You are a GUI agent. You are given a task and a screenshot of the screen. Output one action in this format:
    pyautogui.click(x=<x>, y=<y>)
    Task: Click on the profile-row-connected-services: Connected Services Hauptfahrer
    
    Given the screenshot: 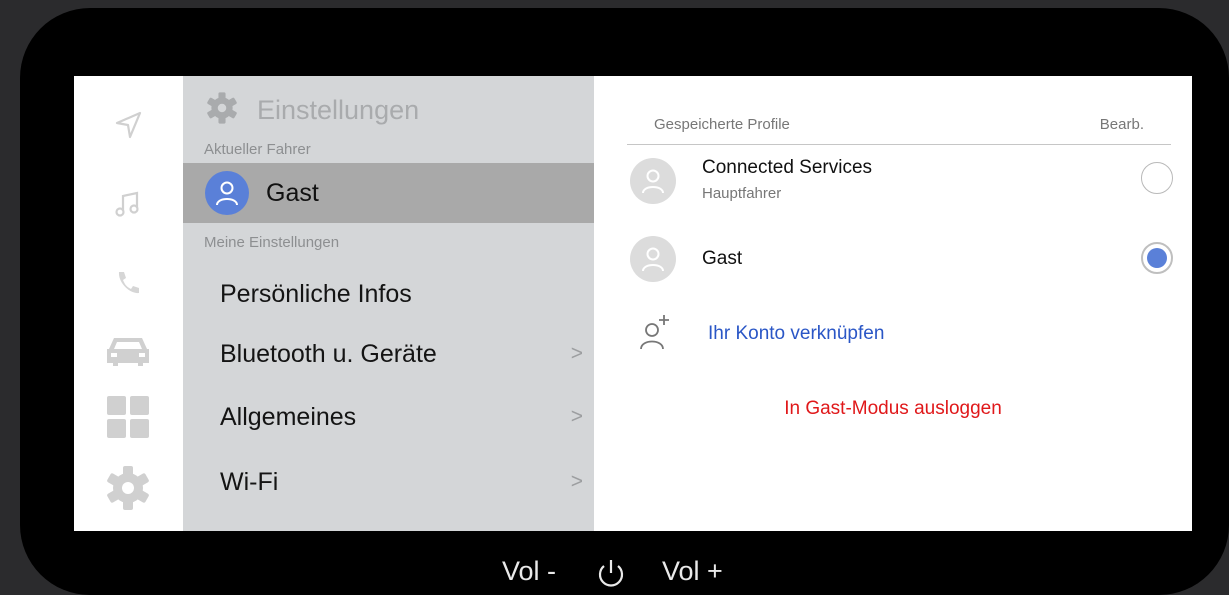 What is the action you would take?
    pyautogui.click(x=902, y=183)
    